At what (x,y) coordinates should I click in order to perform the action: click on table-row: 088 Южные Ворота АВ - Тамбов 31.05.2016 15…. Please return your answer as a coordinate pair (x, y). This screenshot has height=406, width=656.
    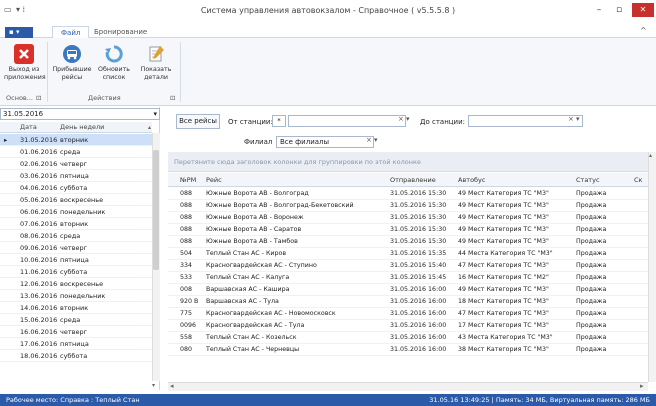
    Looking at the image, I should click on (408, 242).